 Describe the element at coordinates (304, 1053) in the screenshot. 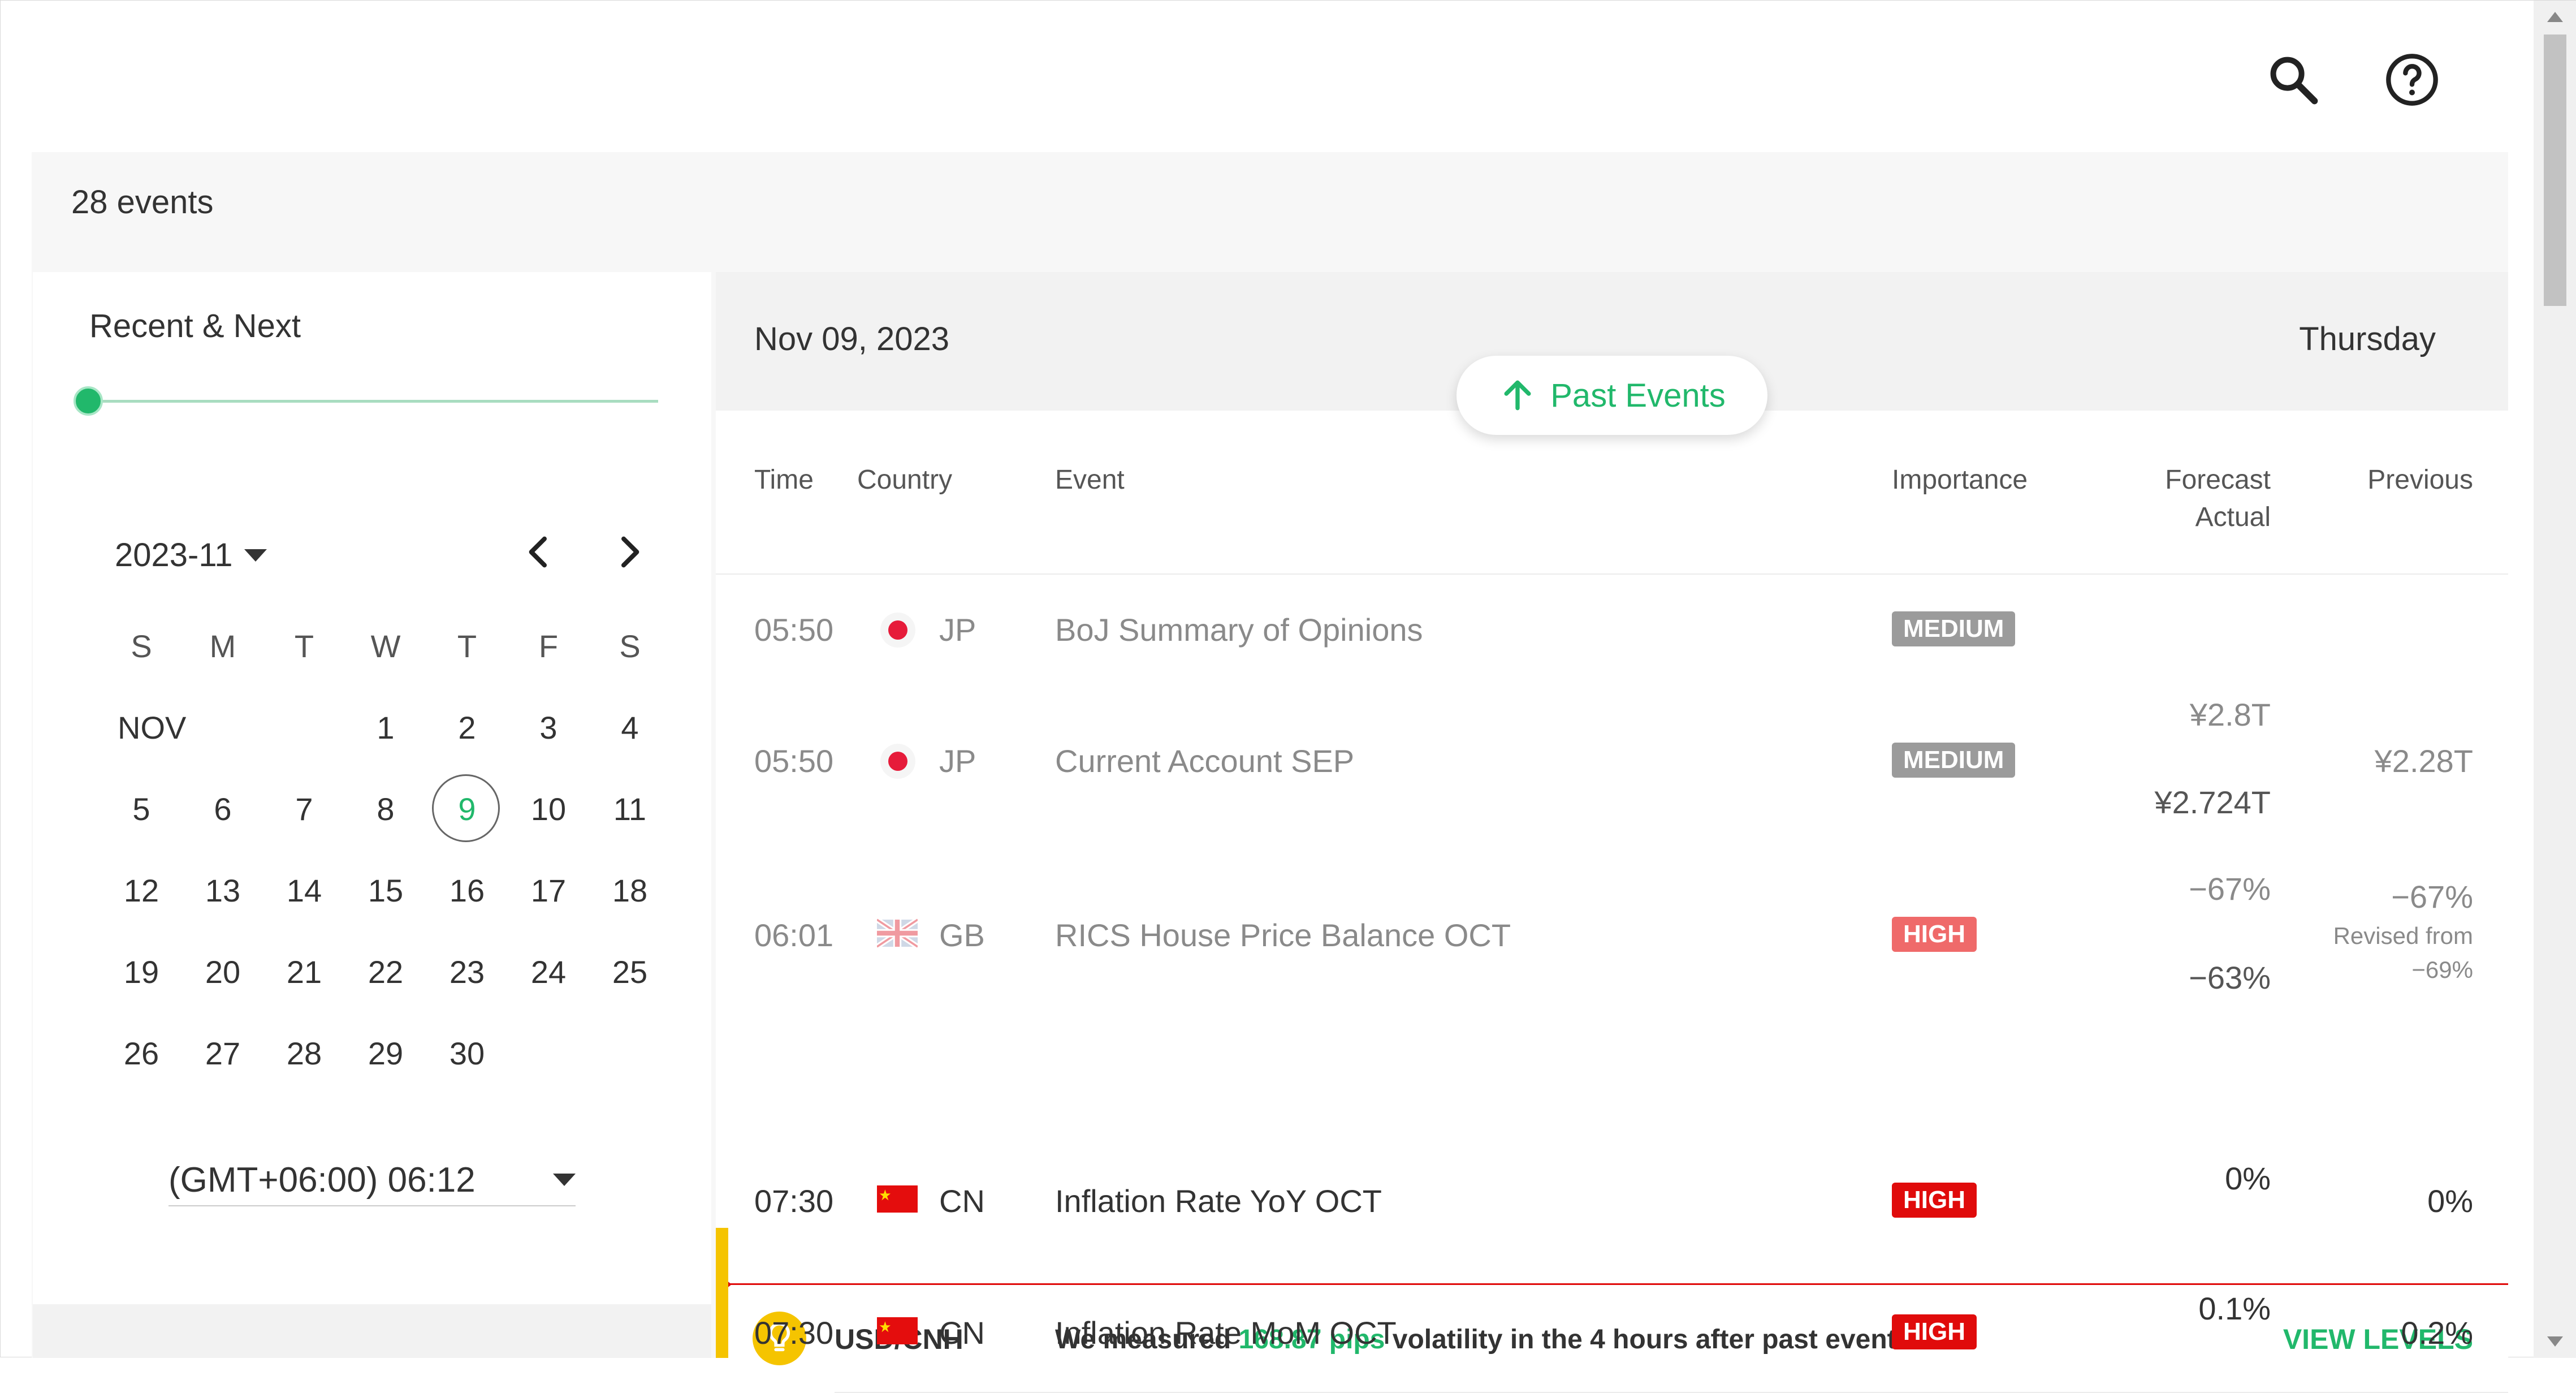

I see `calendar-day: 28` at that location.